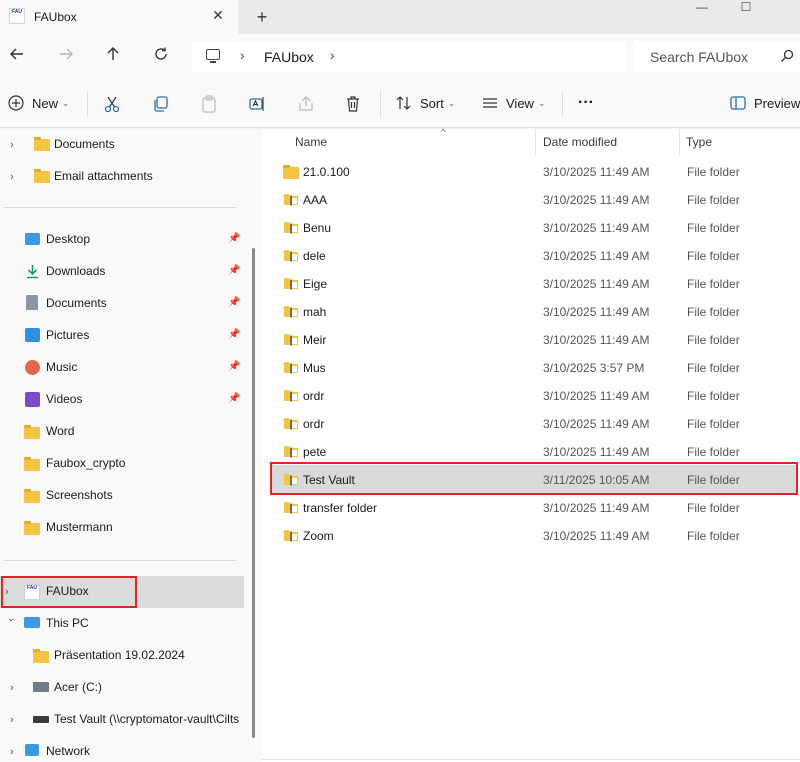 This screenshot has width=800, height=762. I want to click on search-icon, so click(787, 56).